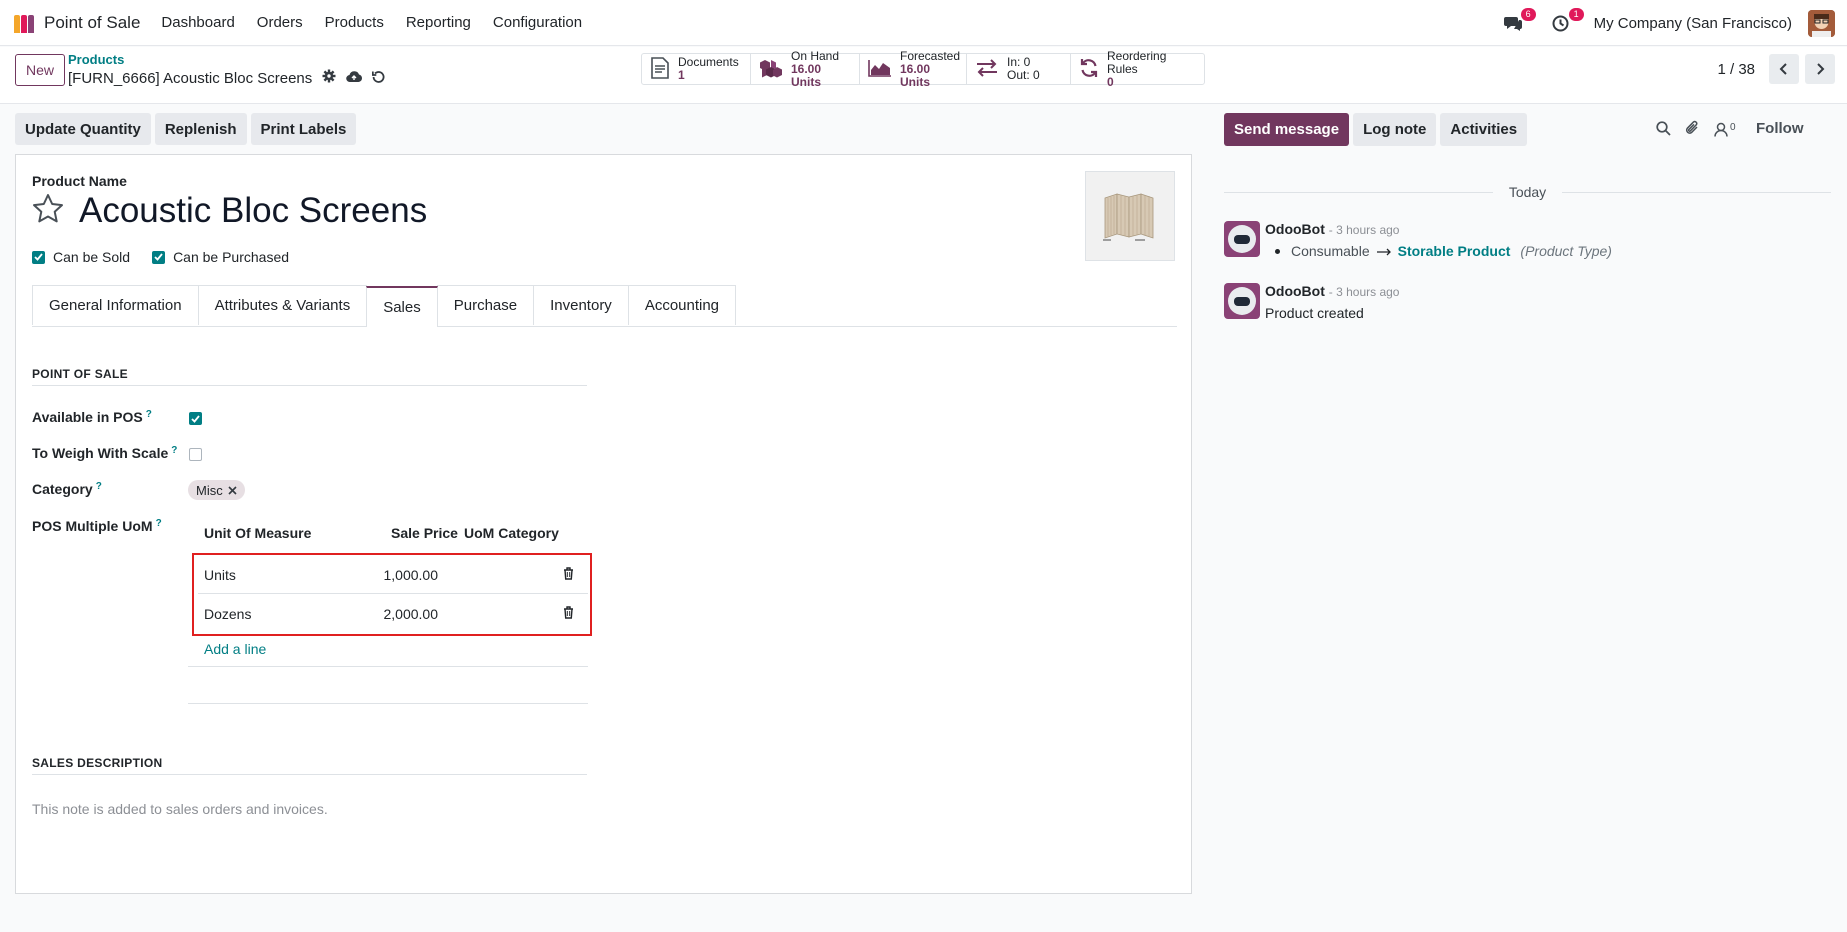 The height and width of the screenshot is (932, 1847). Describe the element at coordinates (485, 305) in the screenshot. I see `tab-purchase: Purchase` at that location.